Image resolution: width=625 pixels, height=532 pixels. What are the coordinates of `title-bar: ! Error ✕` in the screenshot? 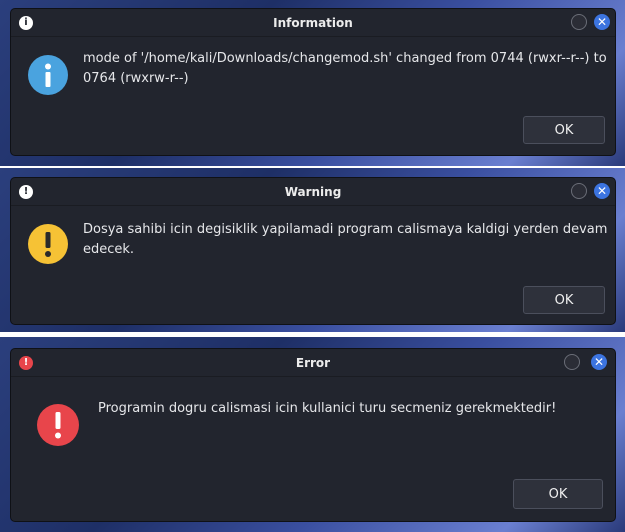 It's located at (313, 363).